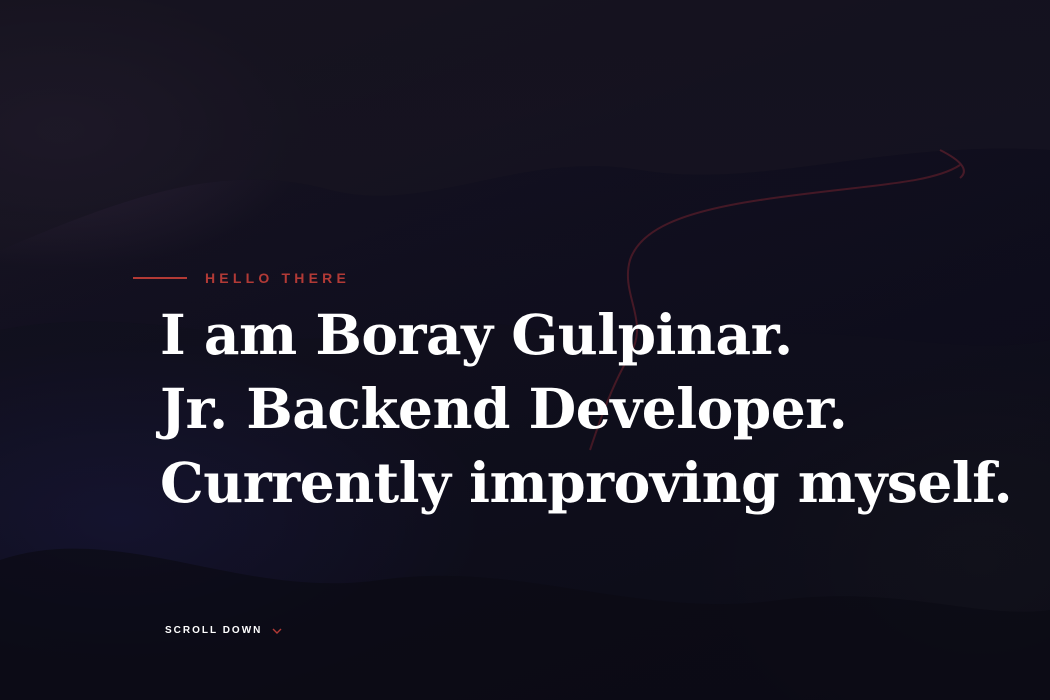 The image size is (1050, 700). I want to click on scroll-down-link: SCROLL DOWN, so click(223, 630).